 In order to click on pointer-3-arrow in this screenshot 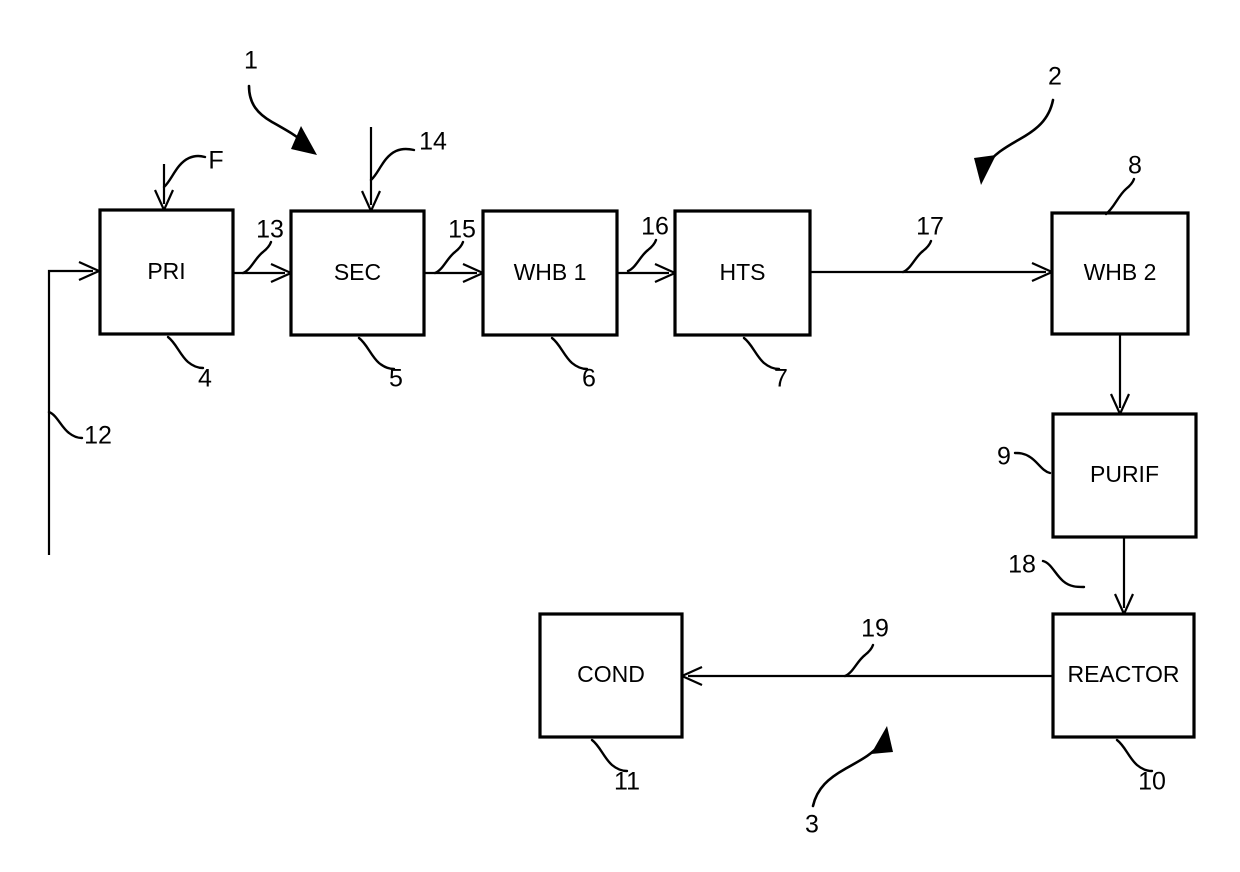, I will do `click(852, 767)`.